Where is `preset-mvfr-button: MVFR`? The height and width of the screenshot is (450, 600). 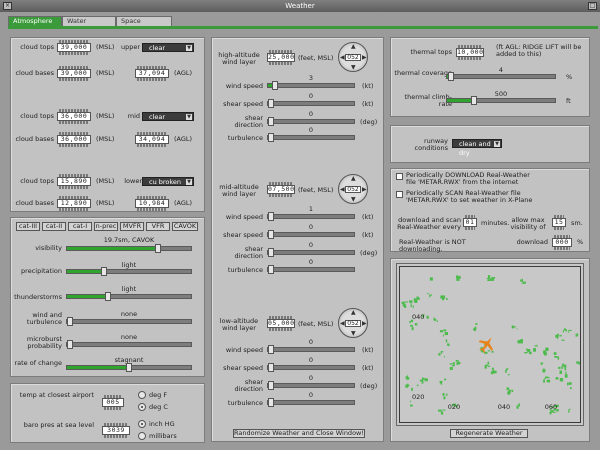 preset-mvfr-button: MVFR is located at coordinates (132, 226).